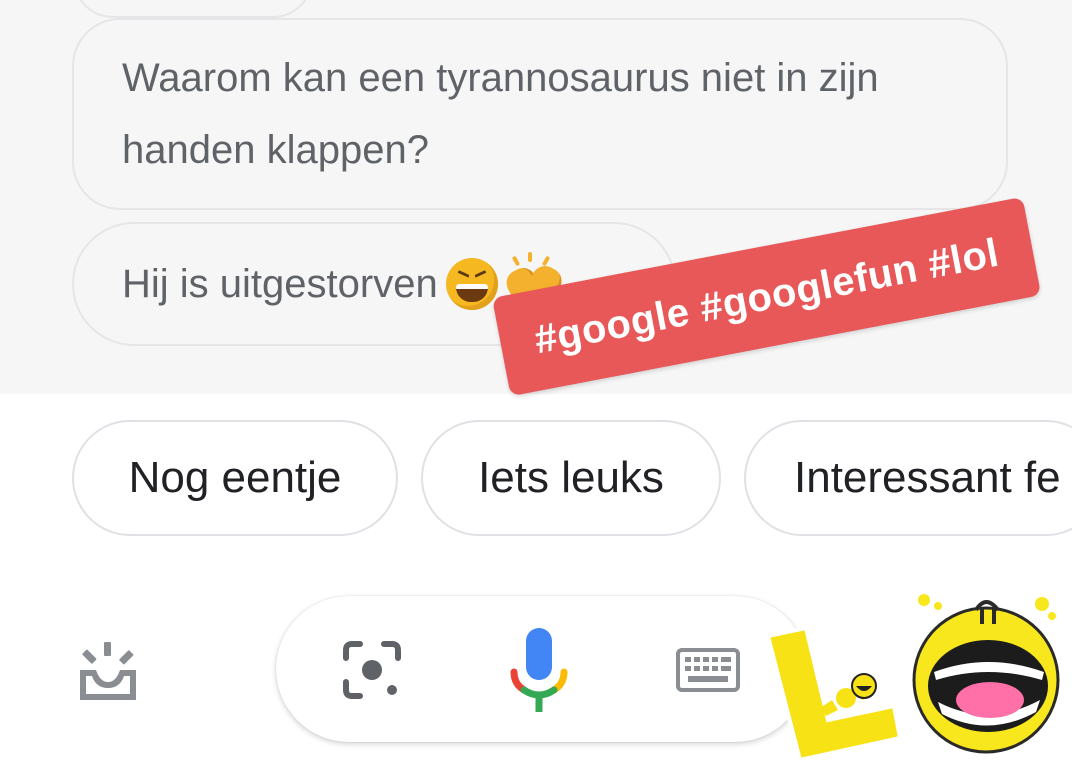 The image size is (1072, 766). I want to click on suggestion-chip-something-fun: Iets leuks, so click(571, 478).